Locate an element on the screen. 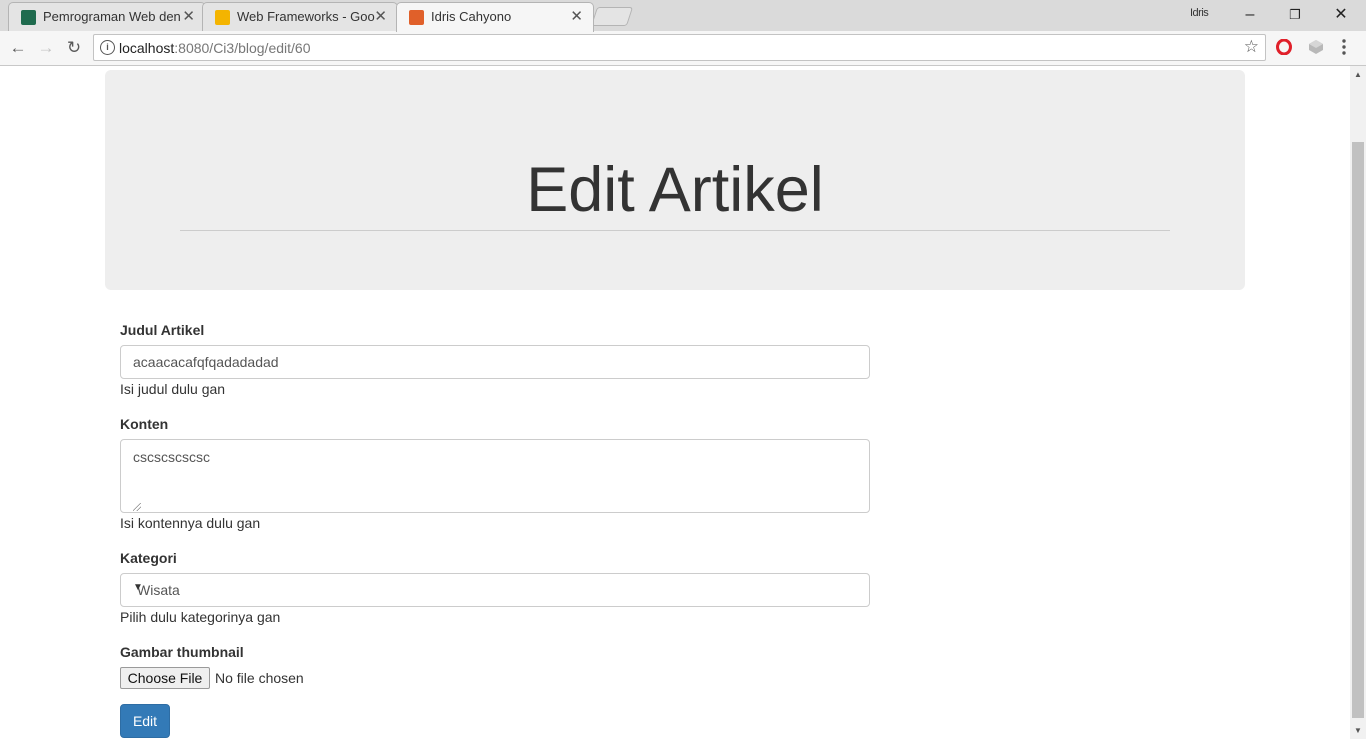 The image size is (1366, 739). bookmark-star-icon: ☆ is located at coordinates (1251, 47).